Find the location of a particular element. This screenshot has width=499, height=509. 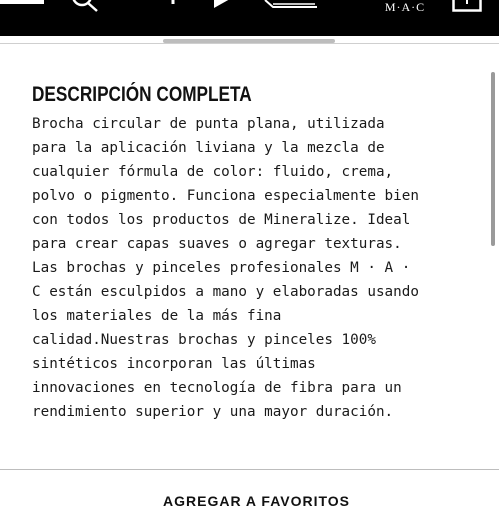

play-icon is located at coordinates (222, 4).